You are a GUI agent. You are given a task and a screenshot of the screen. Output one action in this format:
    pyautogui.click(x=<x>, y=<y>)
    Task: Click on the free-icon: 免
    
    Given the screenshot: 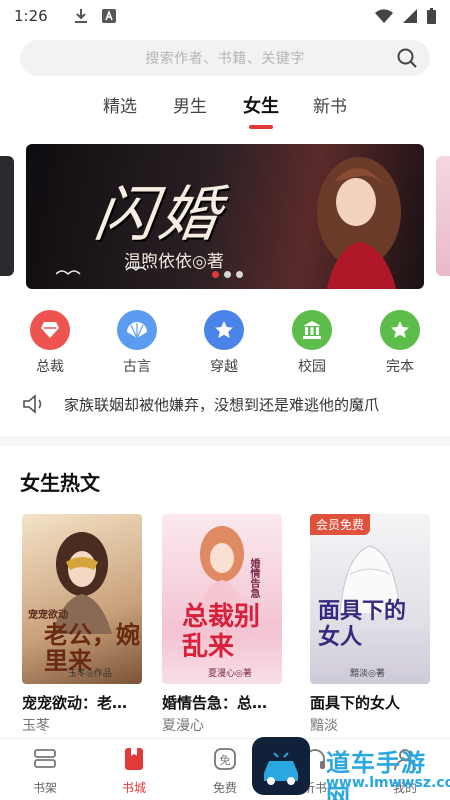 What is the action you would take?
    pyautogui.click(x=225, y=759)
    